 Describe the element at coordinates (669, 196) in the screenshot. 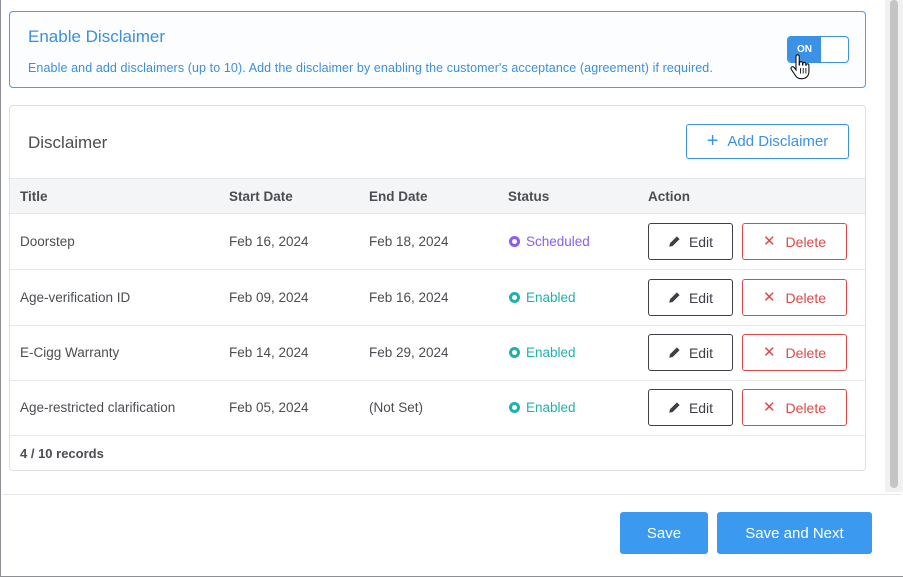

I see `column-header-action: Action` at that location.